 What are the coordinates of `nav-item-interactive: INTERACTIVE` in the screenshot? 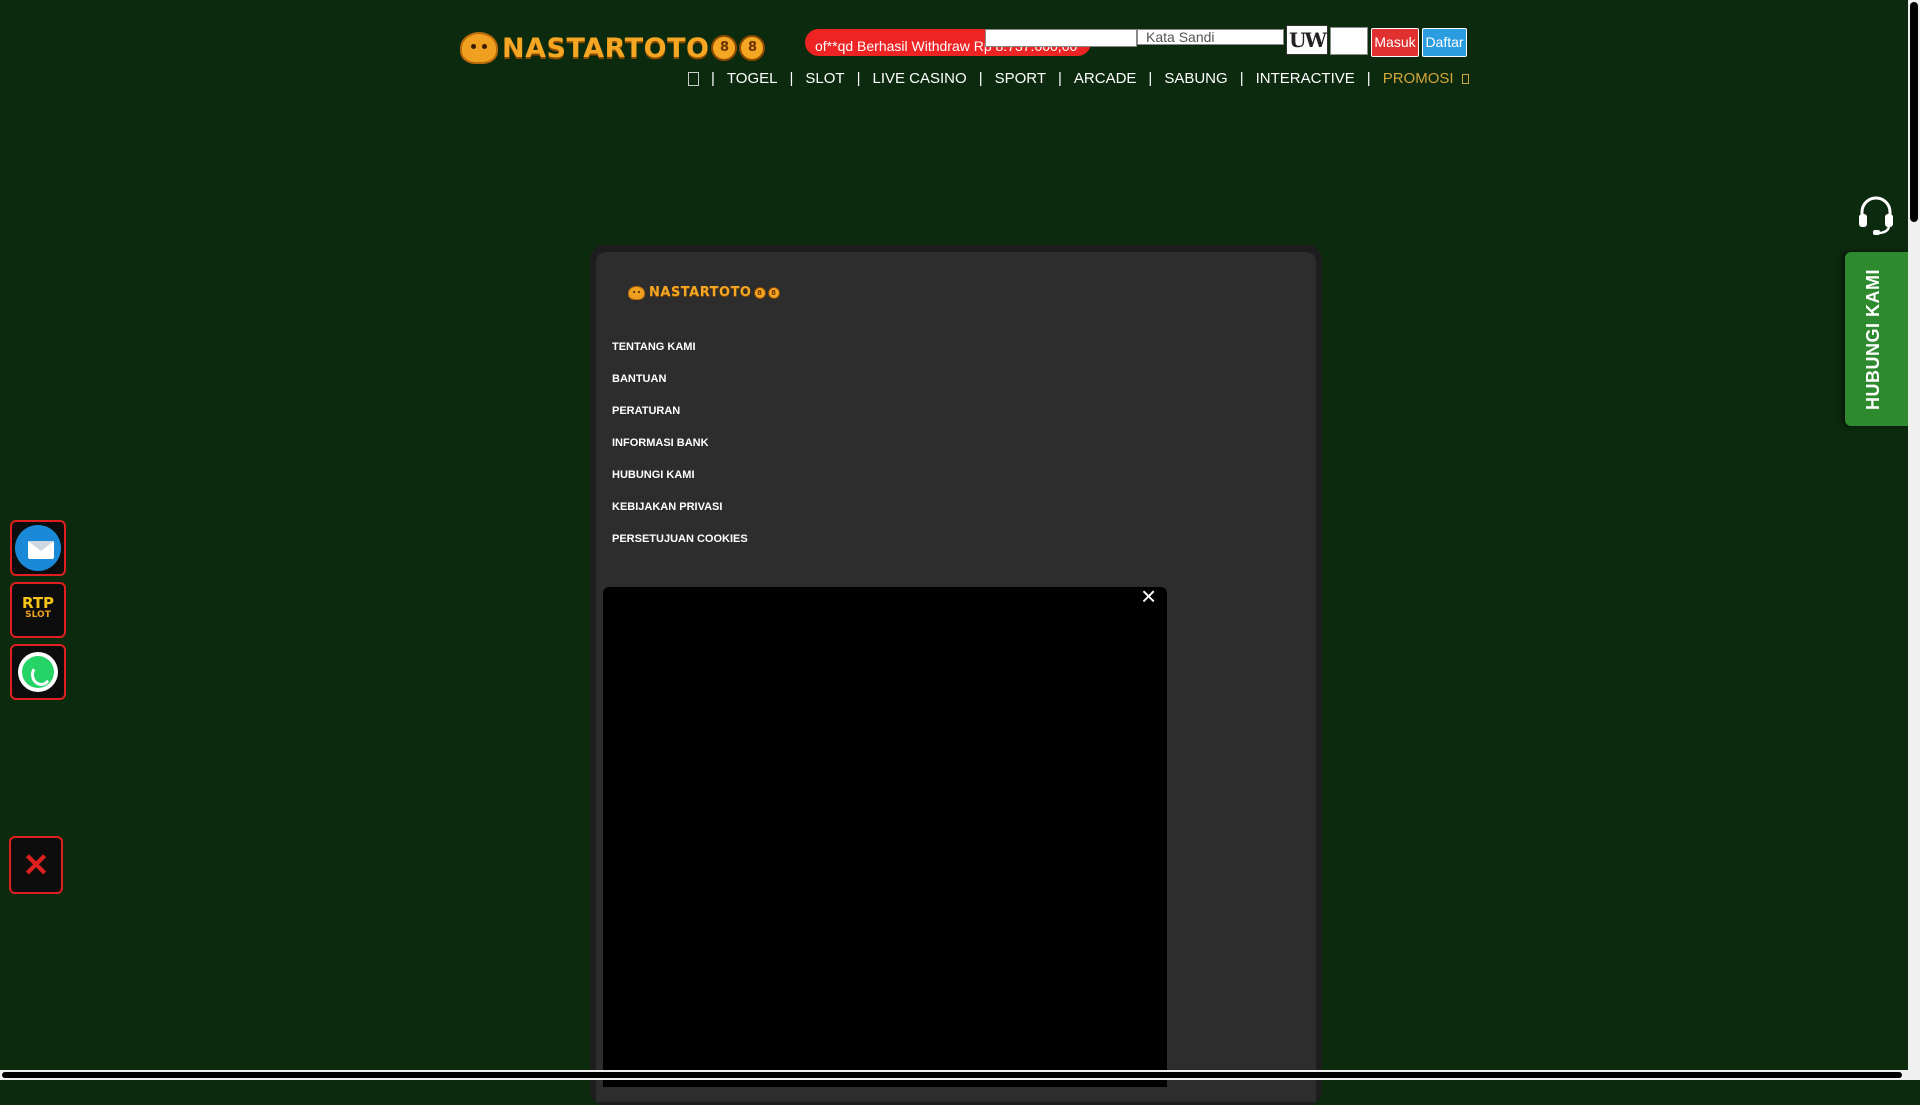 It's located at (1305, 78).